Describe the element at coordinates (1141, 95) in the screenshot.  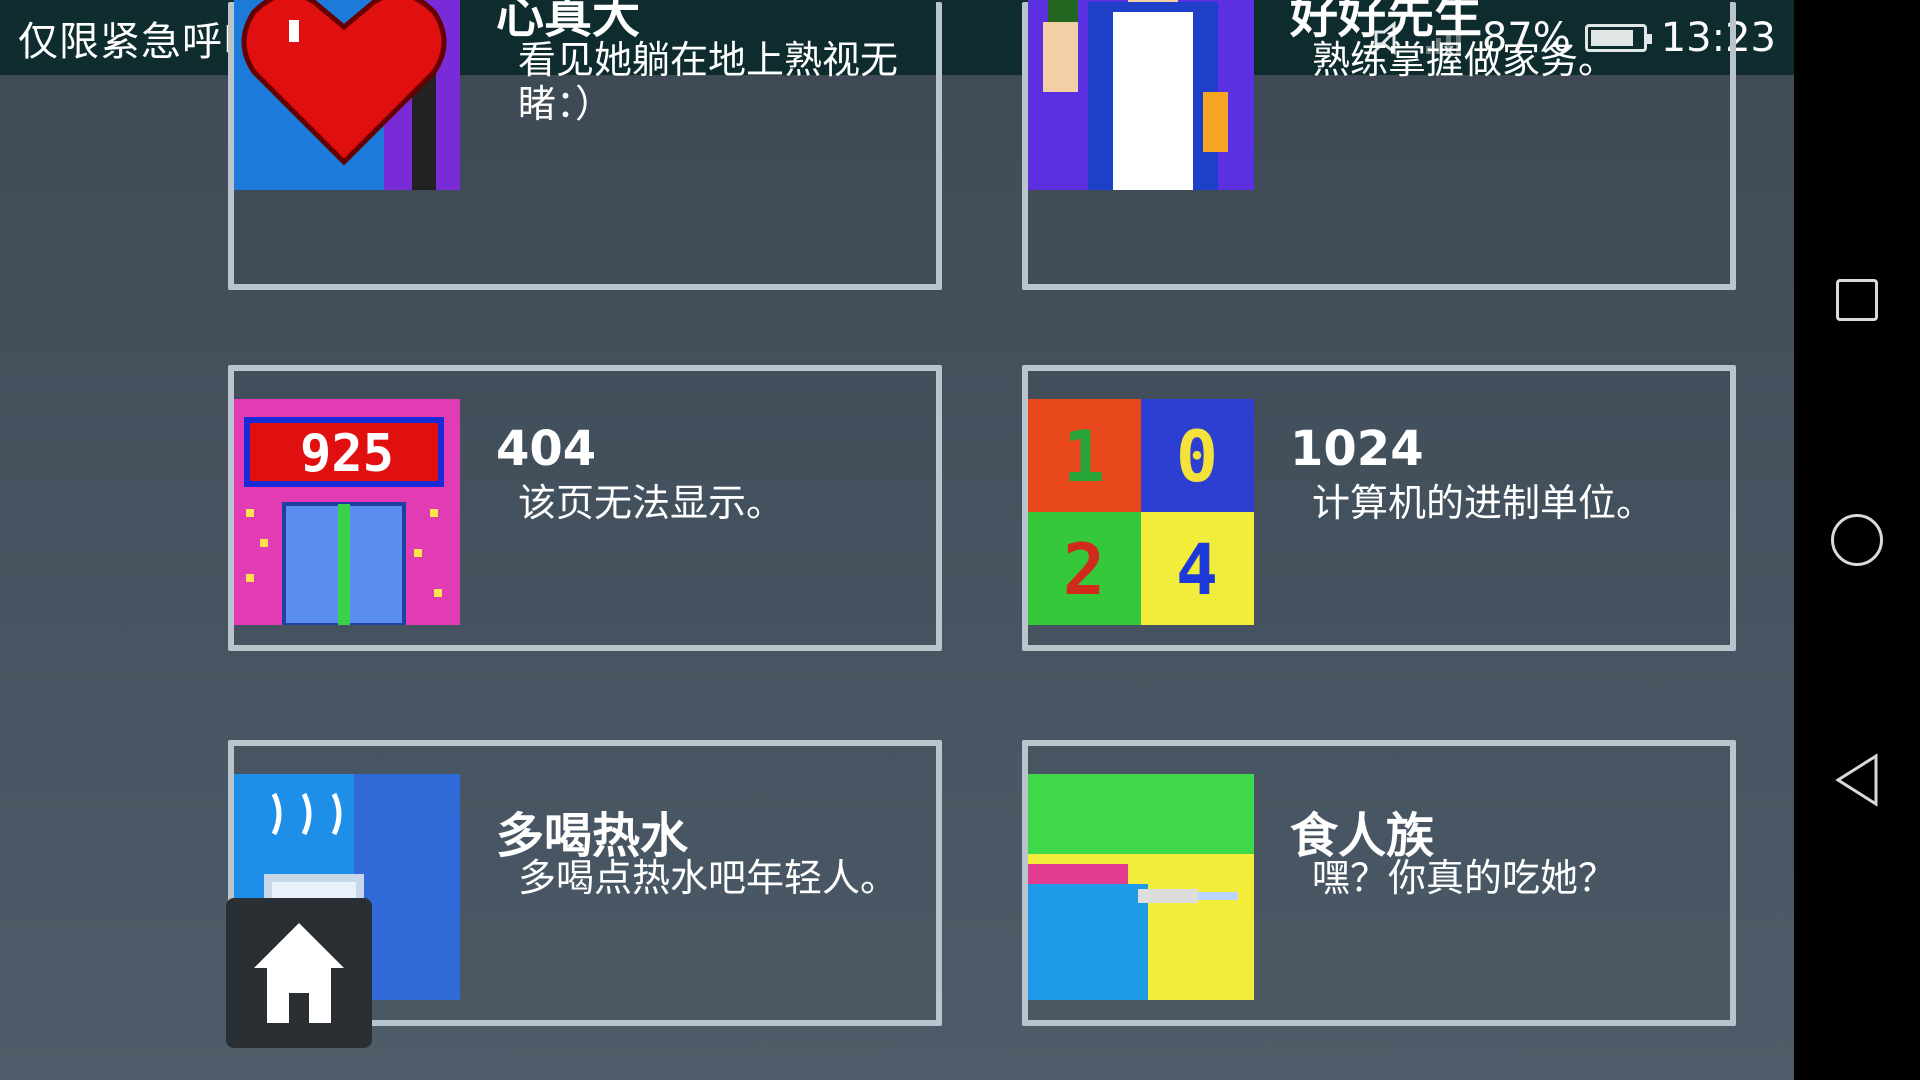
I see `housekeeper-thumbnail` at that location.